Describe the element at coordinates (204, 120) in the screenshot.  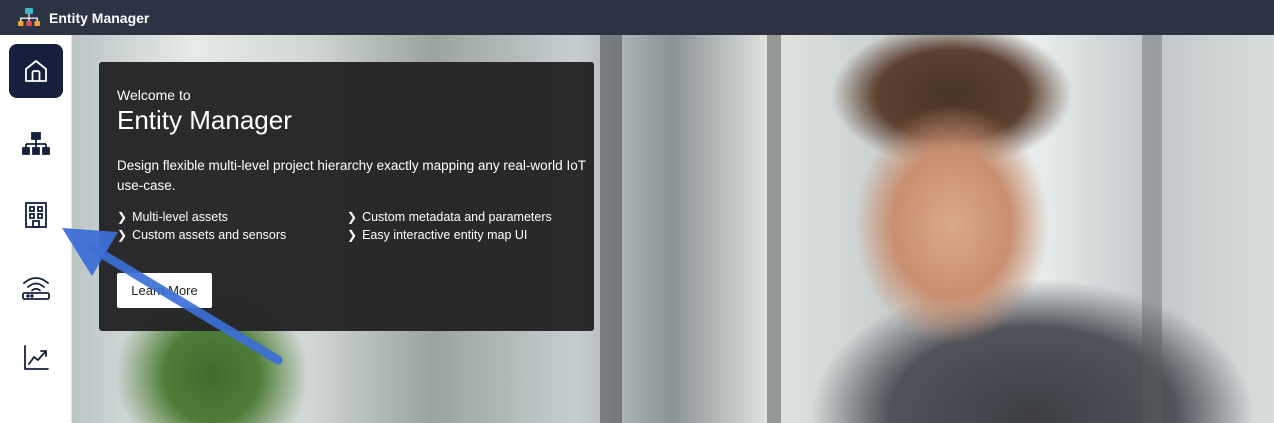
I see `welcome-title: Entity Manager` at that location.